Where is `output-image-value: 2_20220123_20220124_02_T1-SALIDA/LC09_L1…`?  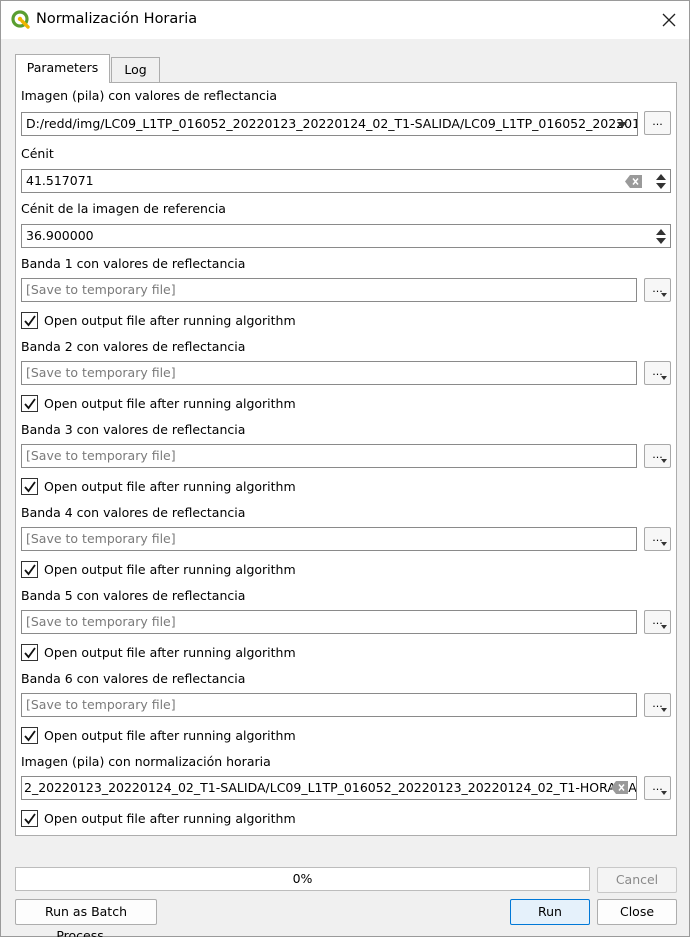
output-image-value: 2_20220123_20220124_02_T1-SALIDA/LC09_L1… is located at coordinates (330, 787).